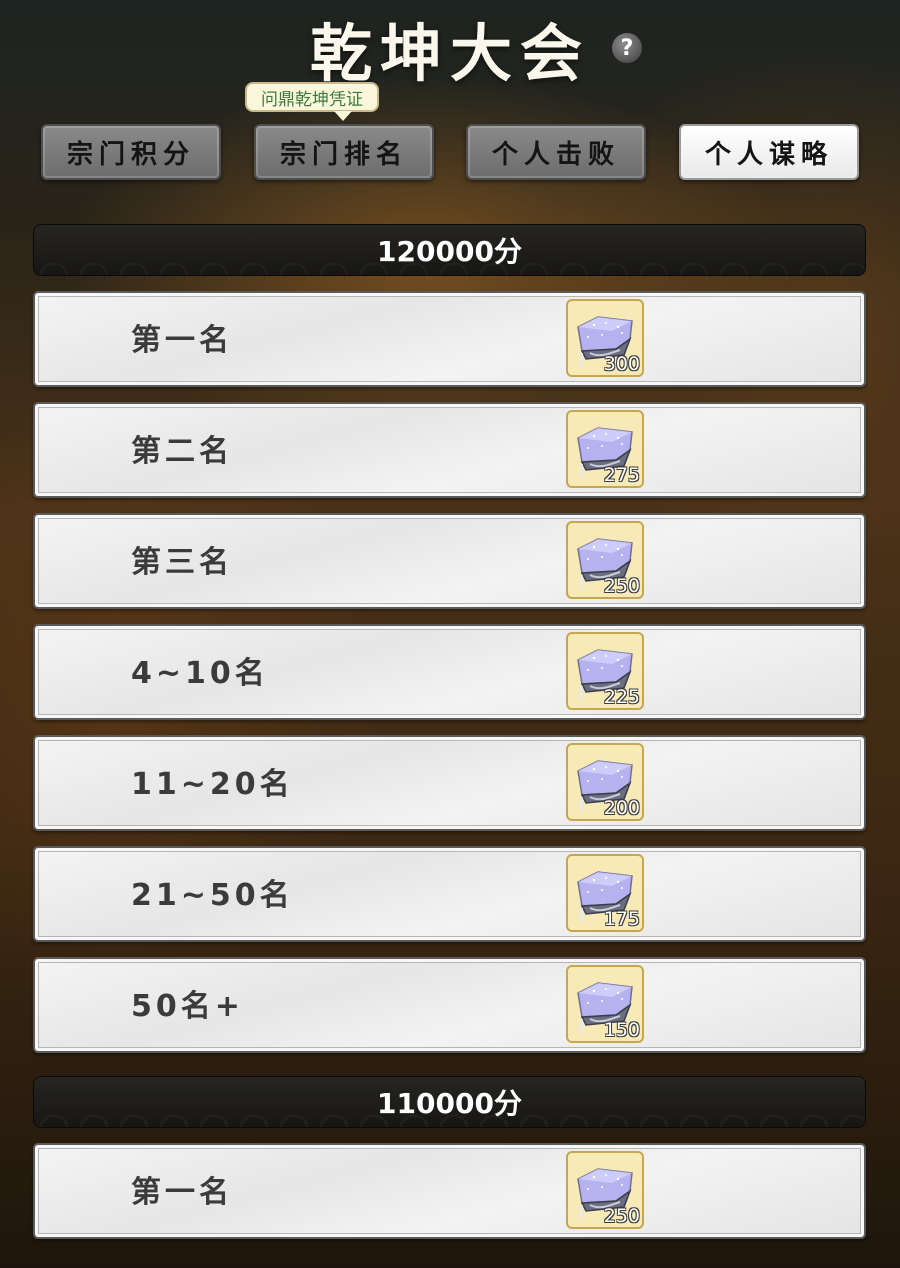  I want to click on reward-count: 200, so click(621, 808).